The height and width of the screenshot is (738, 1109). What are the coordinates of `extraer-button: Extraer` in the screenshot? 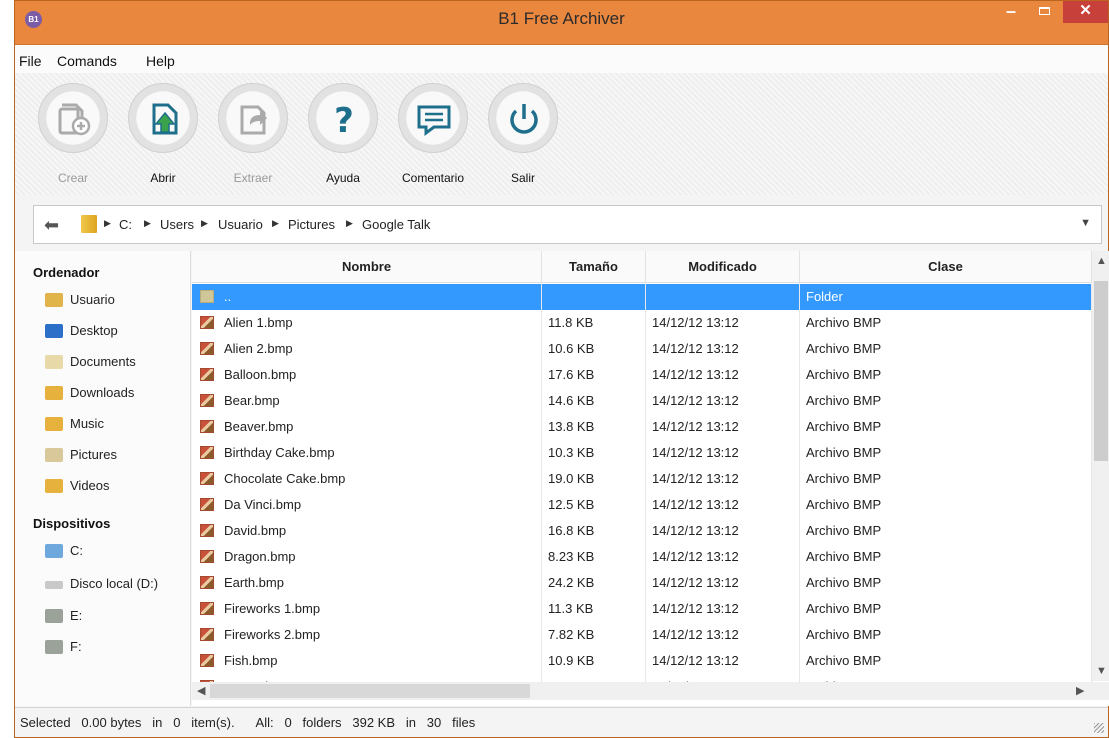 It's located at (253, 138).